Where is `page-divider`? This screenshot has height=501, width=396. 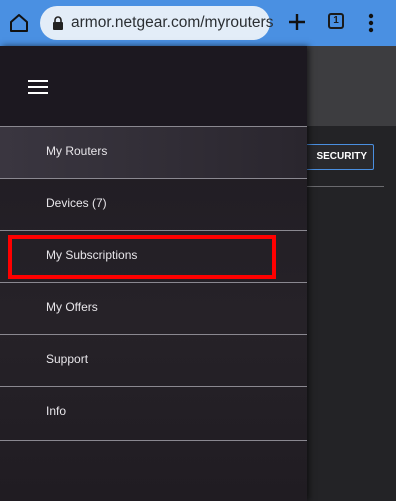
page-divider is located at coordinates (345, 186).